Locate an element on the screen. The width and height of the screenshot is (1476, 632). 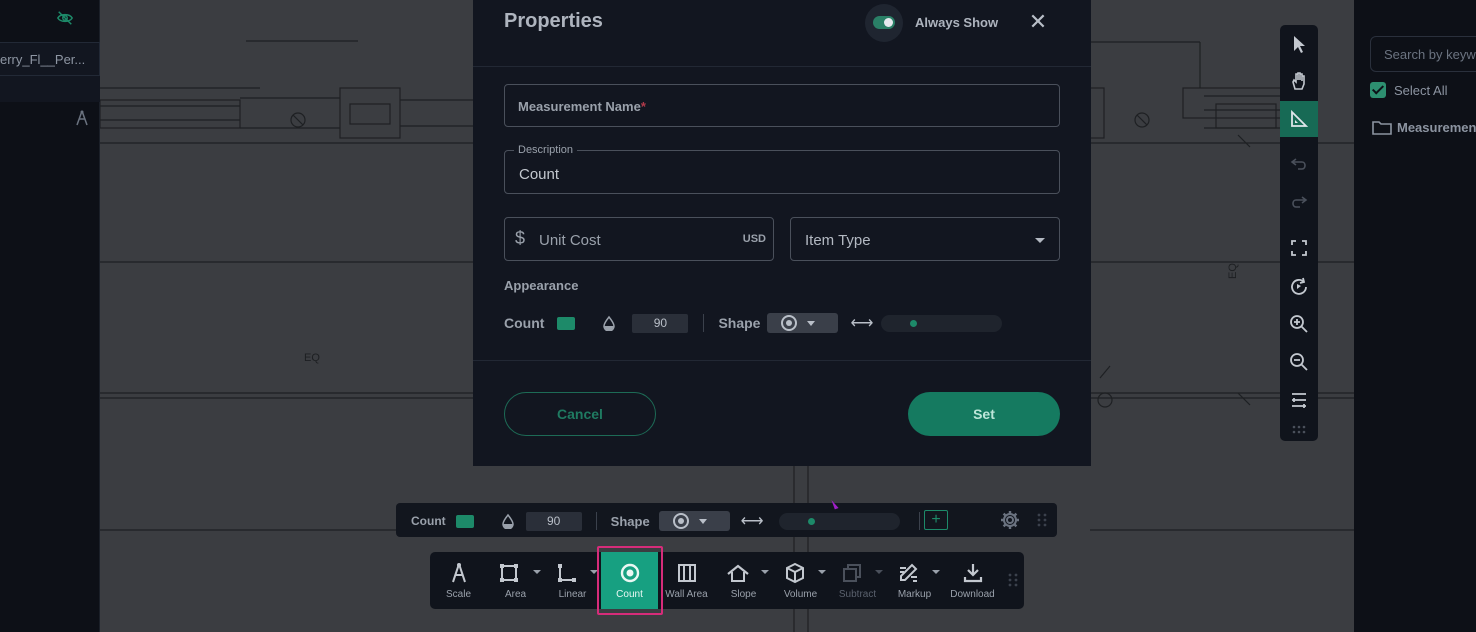
rotate-button is located at coordinates (1299, 286).